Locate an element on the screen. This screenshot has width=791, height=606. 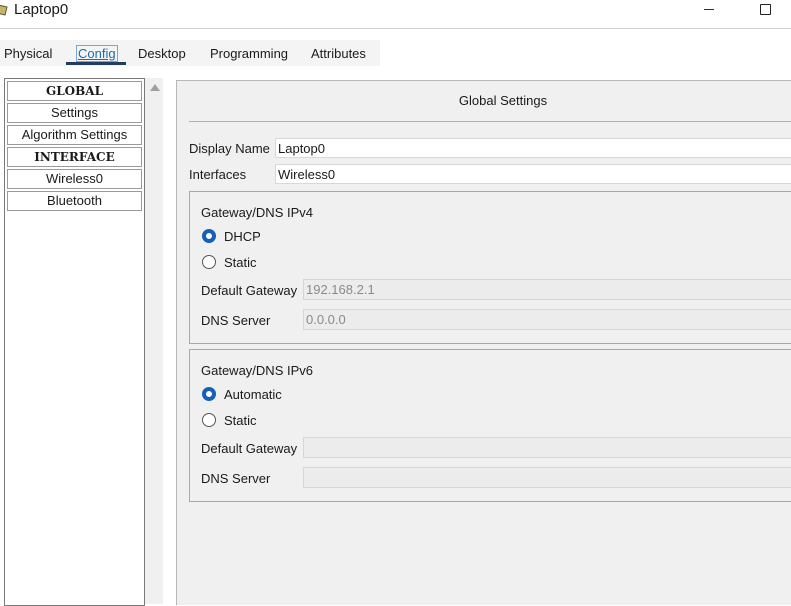
interfaces-label: Interfaces is located at coordinates (218, 174).